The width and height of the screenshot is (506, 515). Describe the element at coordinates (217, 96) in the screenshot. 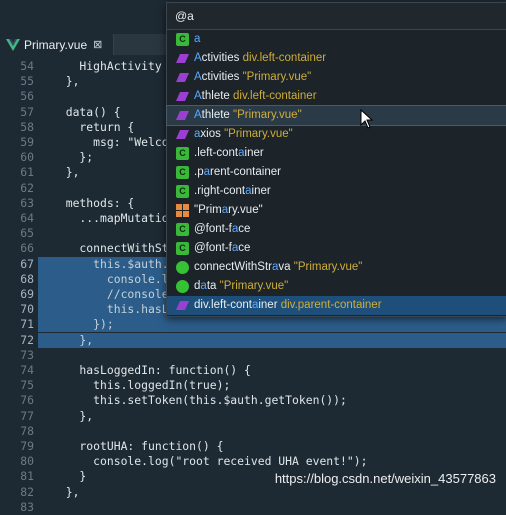

I see `label-suffix: thlete` at that location.